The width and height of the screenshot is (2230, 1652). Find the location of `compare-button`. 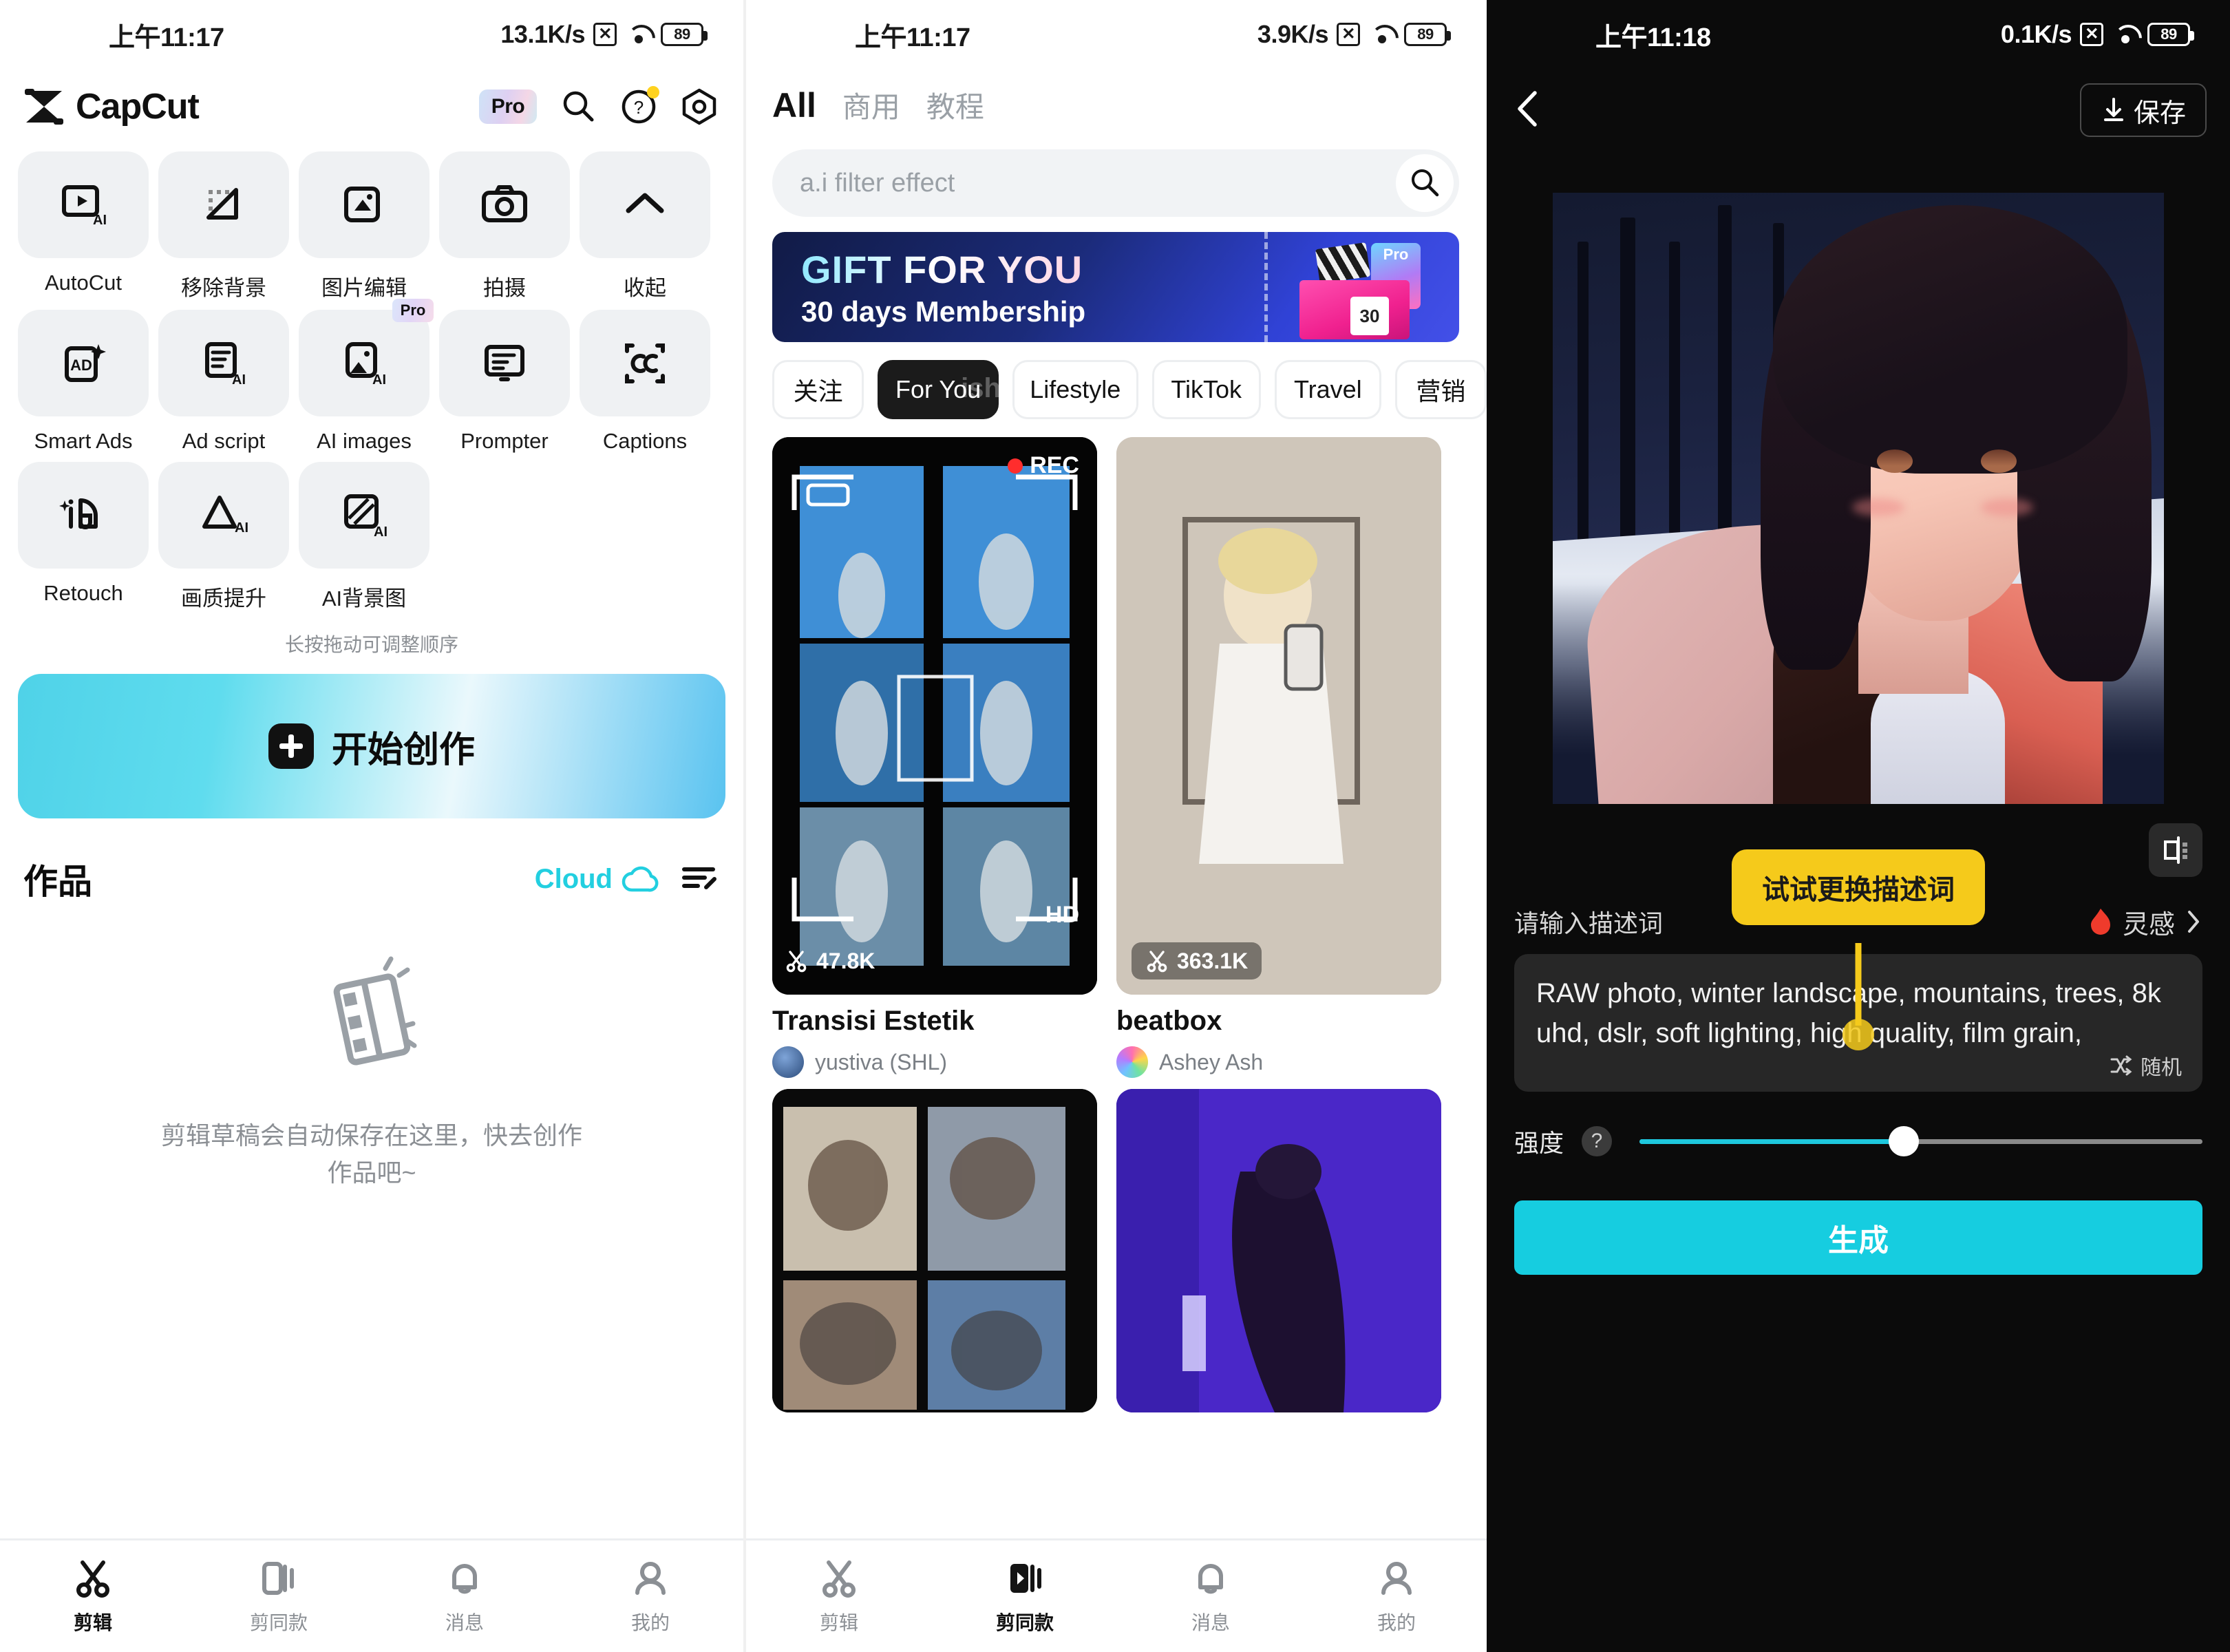

compare-button is located at coordinates (2175, 850).